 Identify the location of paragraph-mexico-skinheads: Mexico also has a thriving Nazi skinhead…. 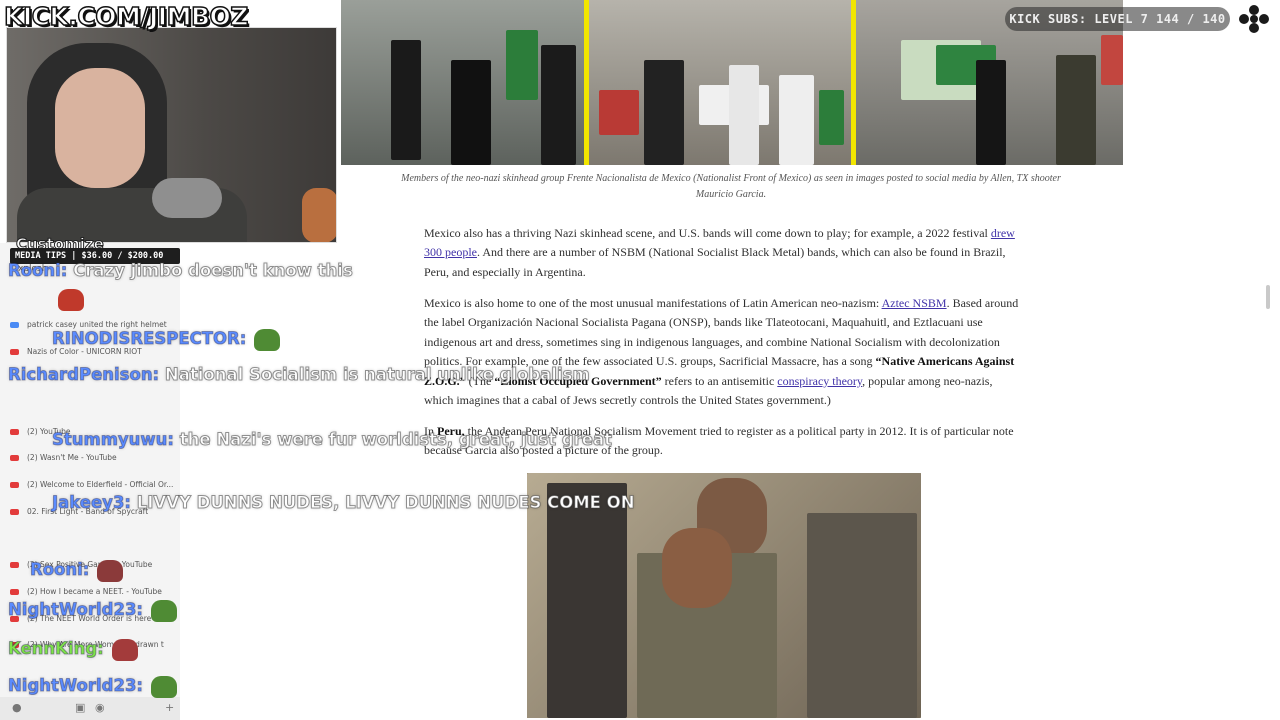
(724, 253).